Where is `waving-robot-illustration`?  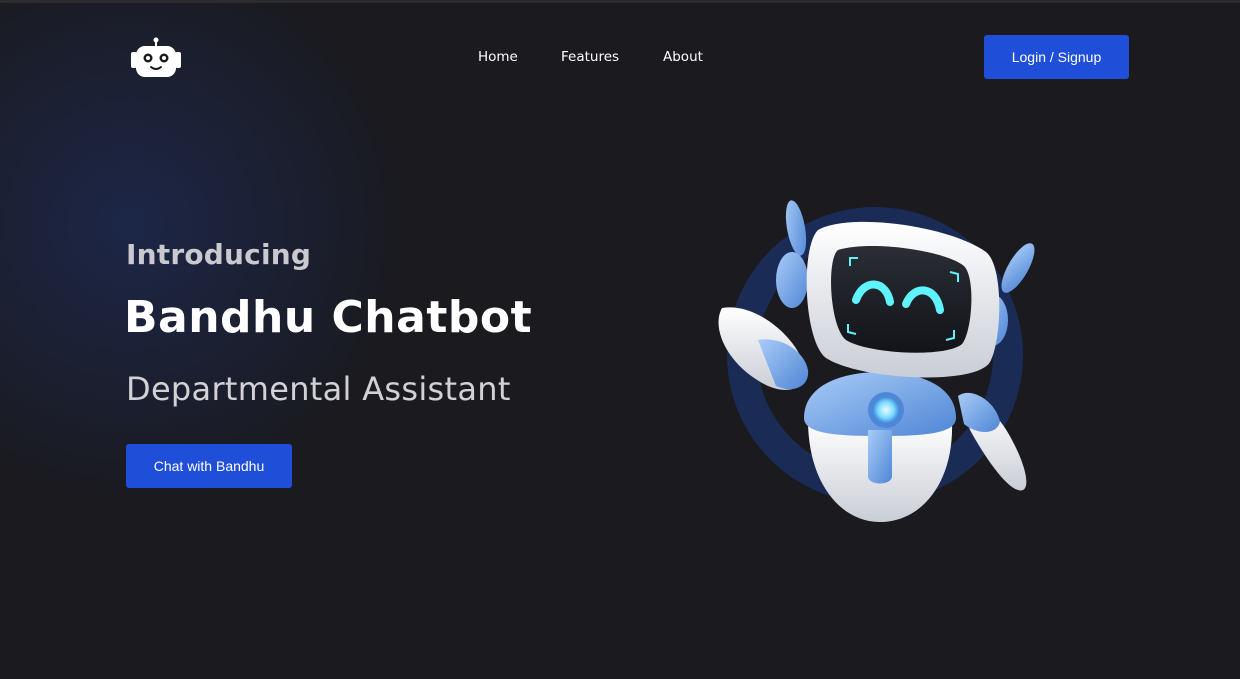 waving-robot-illustration is located at coordinates (876, 361).